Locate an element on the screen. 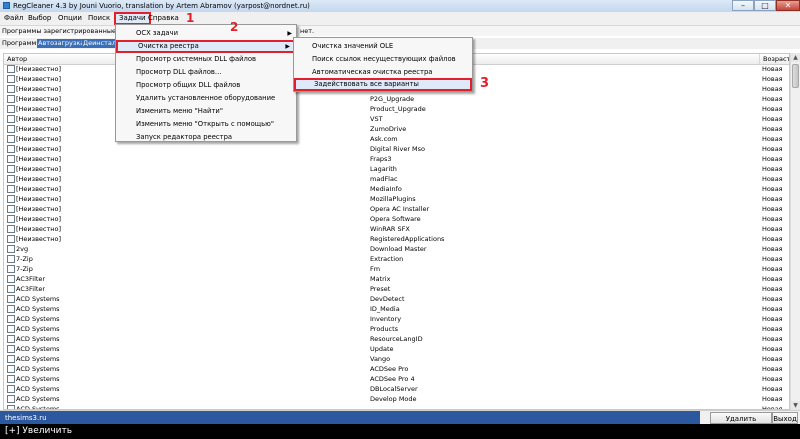 The width and height of the screenshot is (800, 439). table-row: [Неизвестно] Opera Software Новая is located at coordinates (396, 219).